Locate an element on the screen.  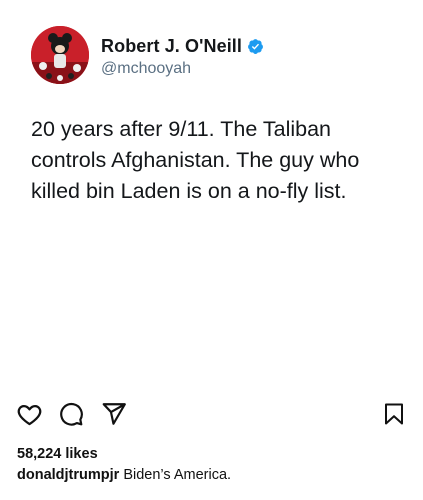
like-button is located at coordinates (29, 414).